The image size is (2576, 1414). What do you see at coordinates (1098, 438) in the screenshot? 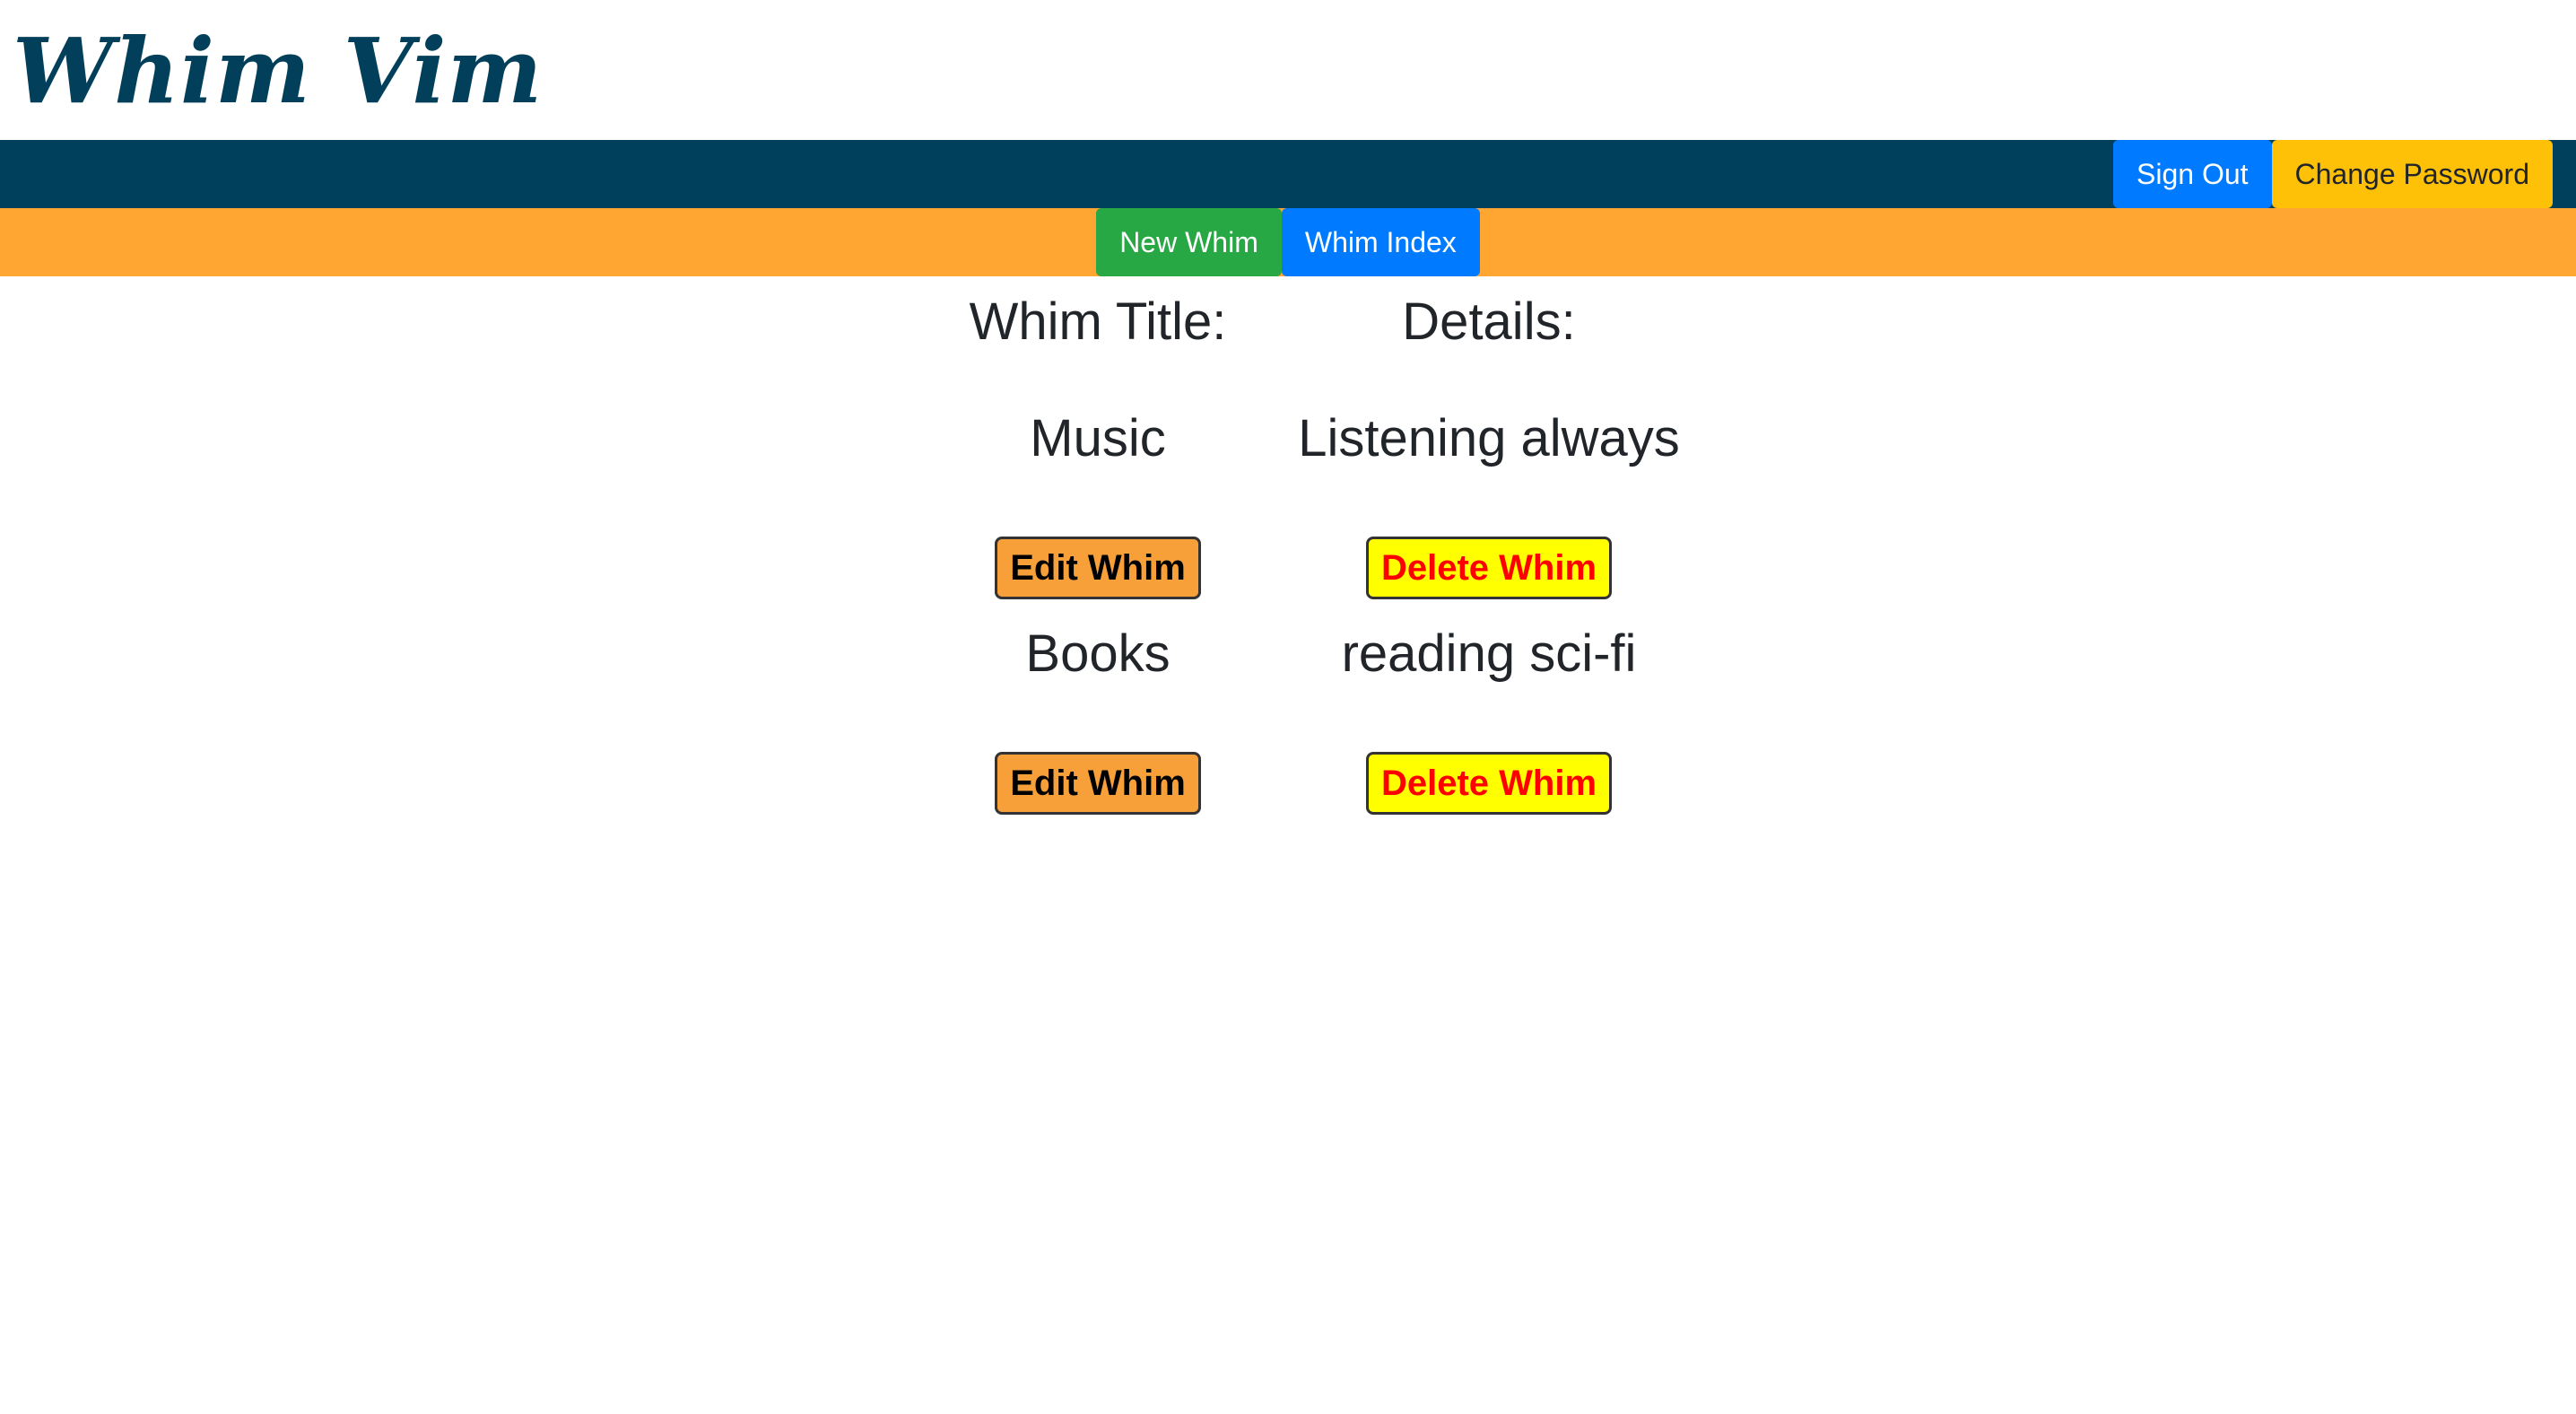
I see `whim-title: Music` at bounding box center [1098, 438].